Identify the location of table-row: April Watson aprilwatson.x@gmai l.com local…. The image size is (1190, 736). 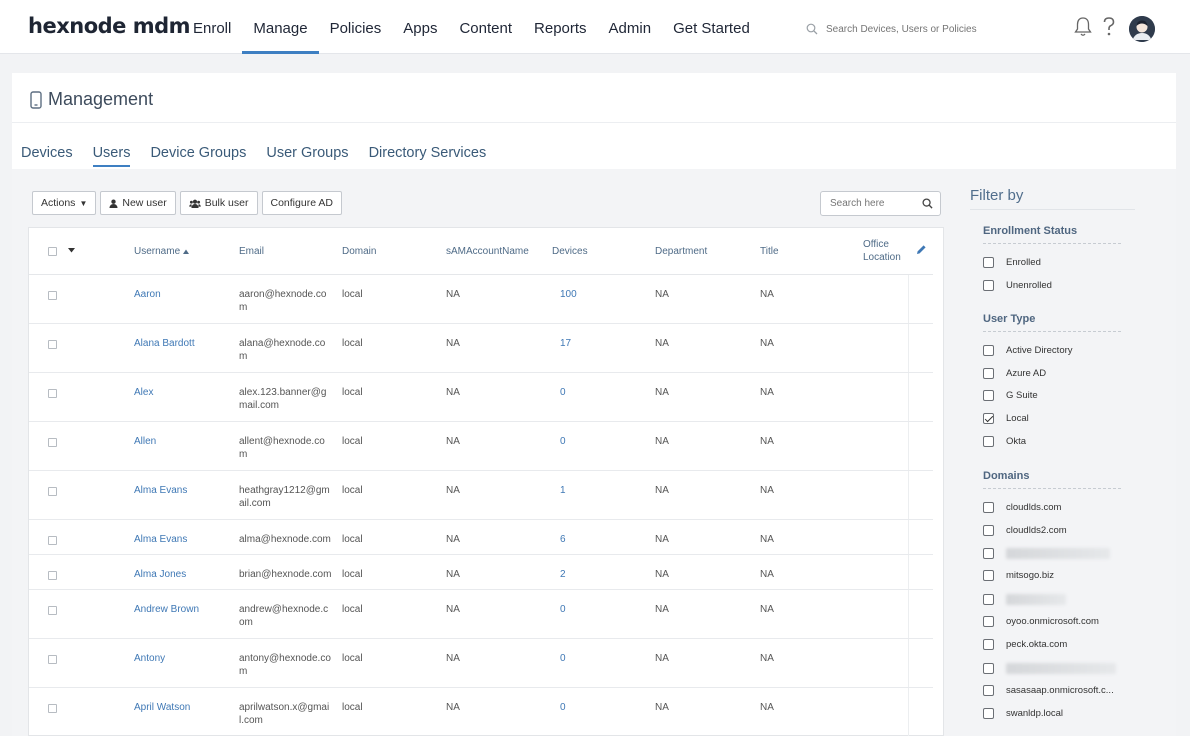
(481, 712).